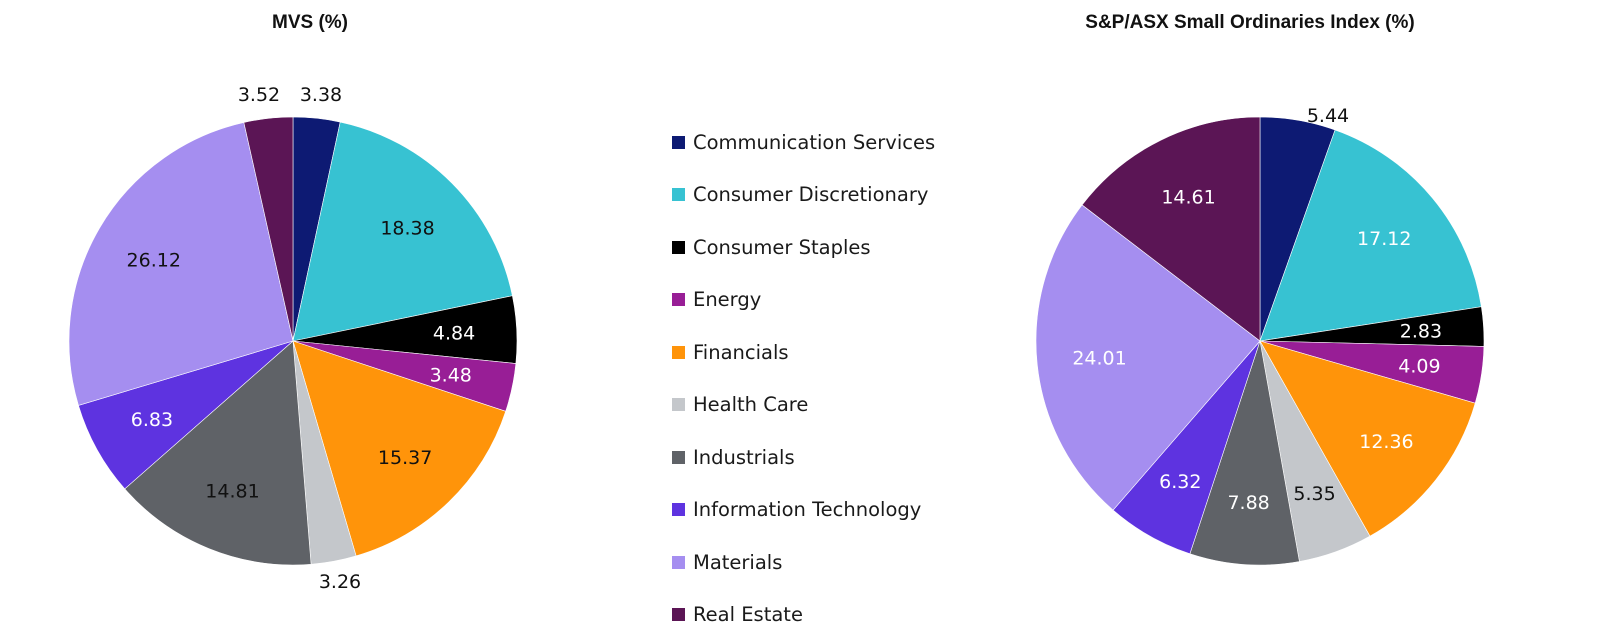  I want to click on legend-item-health-care: Health Care, so click(803, 405).